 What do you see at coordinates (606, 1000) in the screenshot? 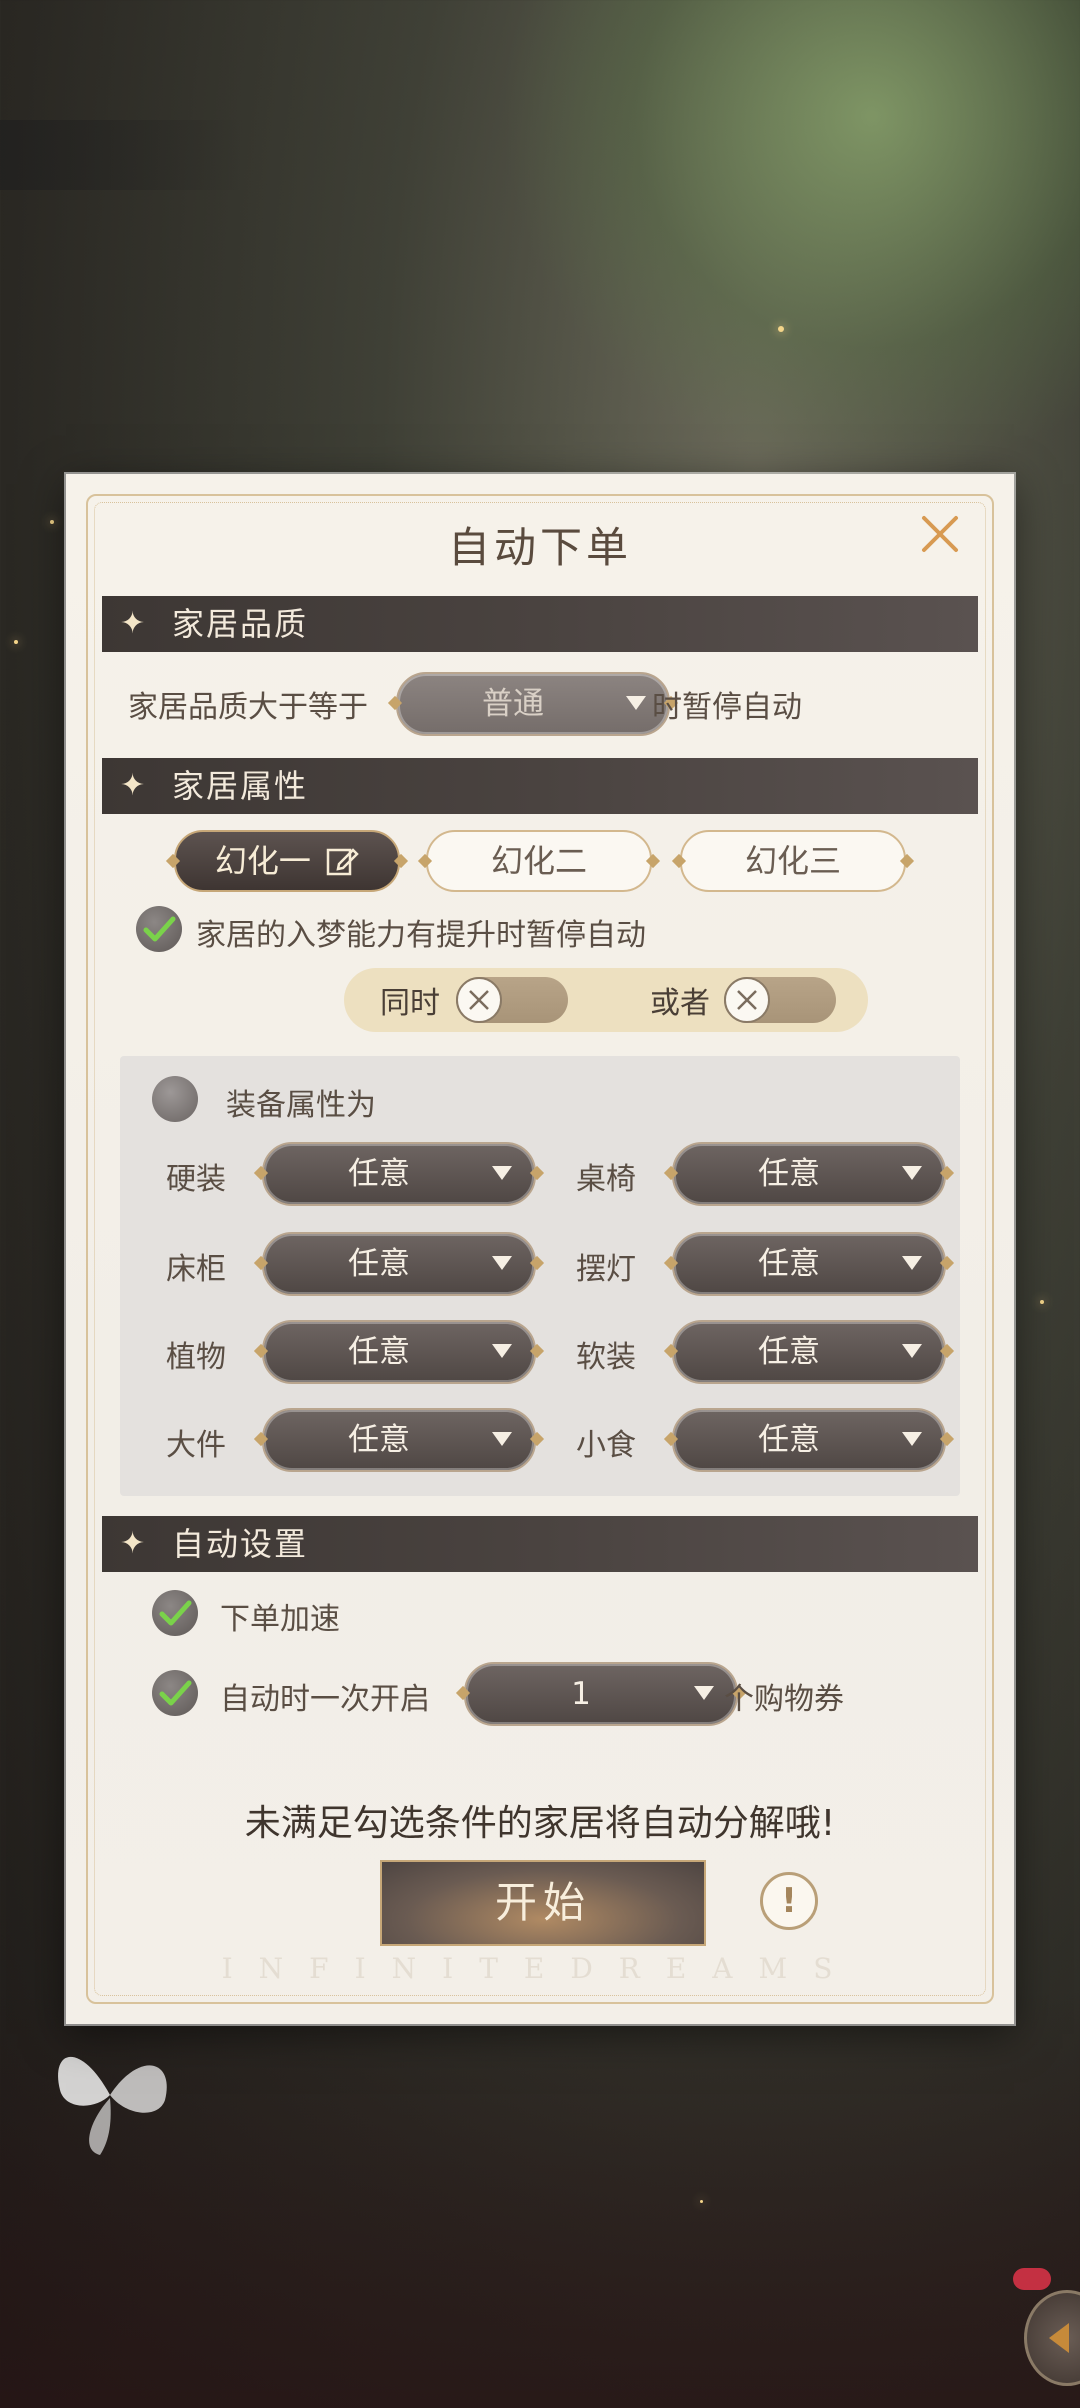
I see `condition-toggle-group: 同时 或者` at bounding box center [606, 1000].